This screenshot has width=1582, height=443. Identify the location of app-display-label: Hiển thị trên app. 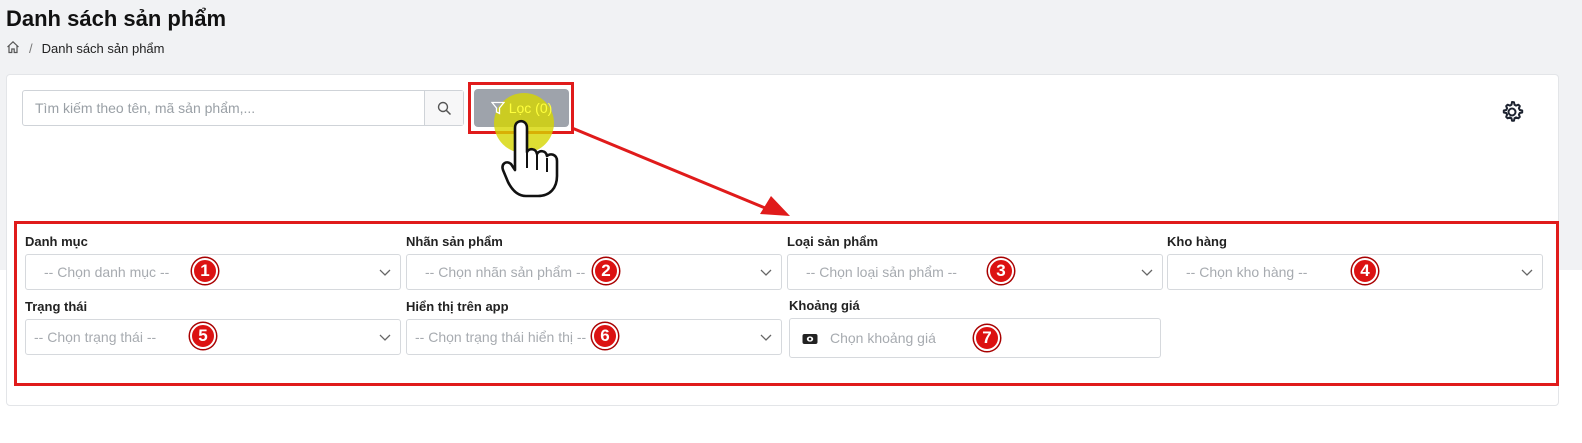
(457, 306).